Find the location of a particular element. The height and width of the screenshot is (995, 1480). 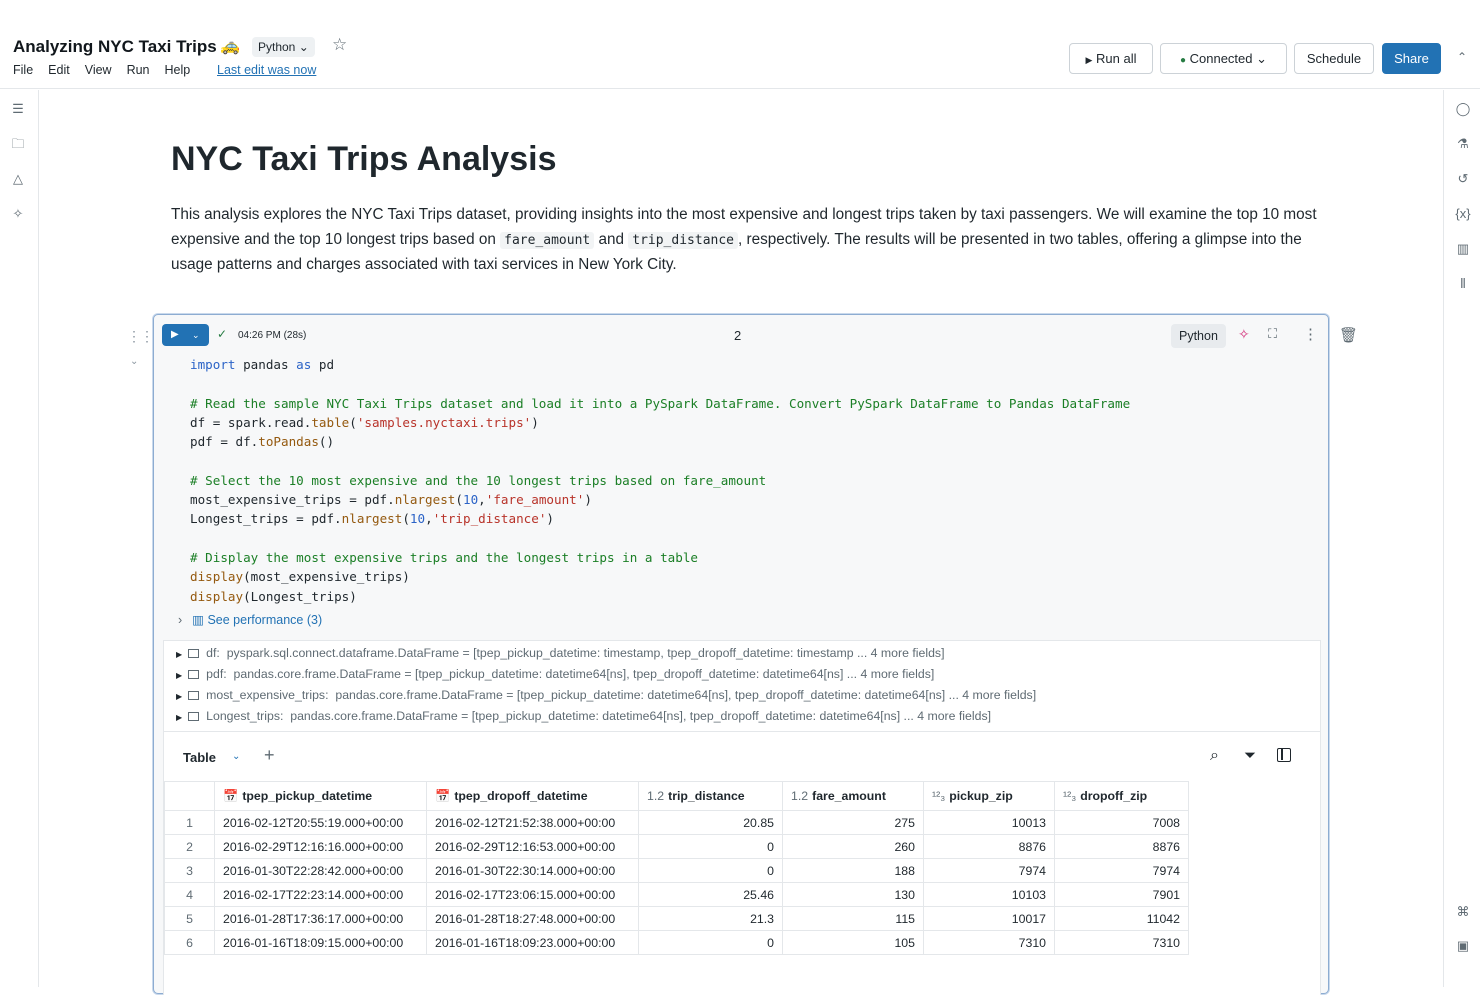

column-header: ¹²₃ pickup_zip is located at coordinates (989, 796).